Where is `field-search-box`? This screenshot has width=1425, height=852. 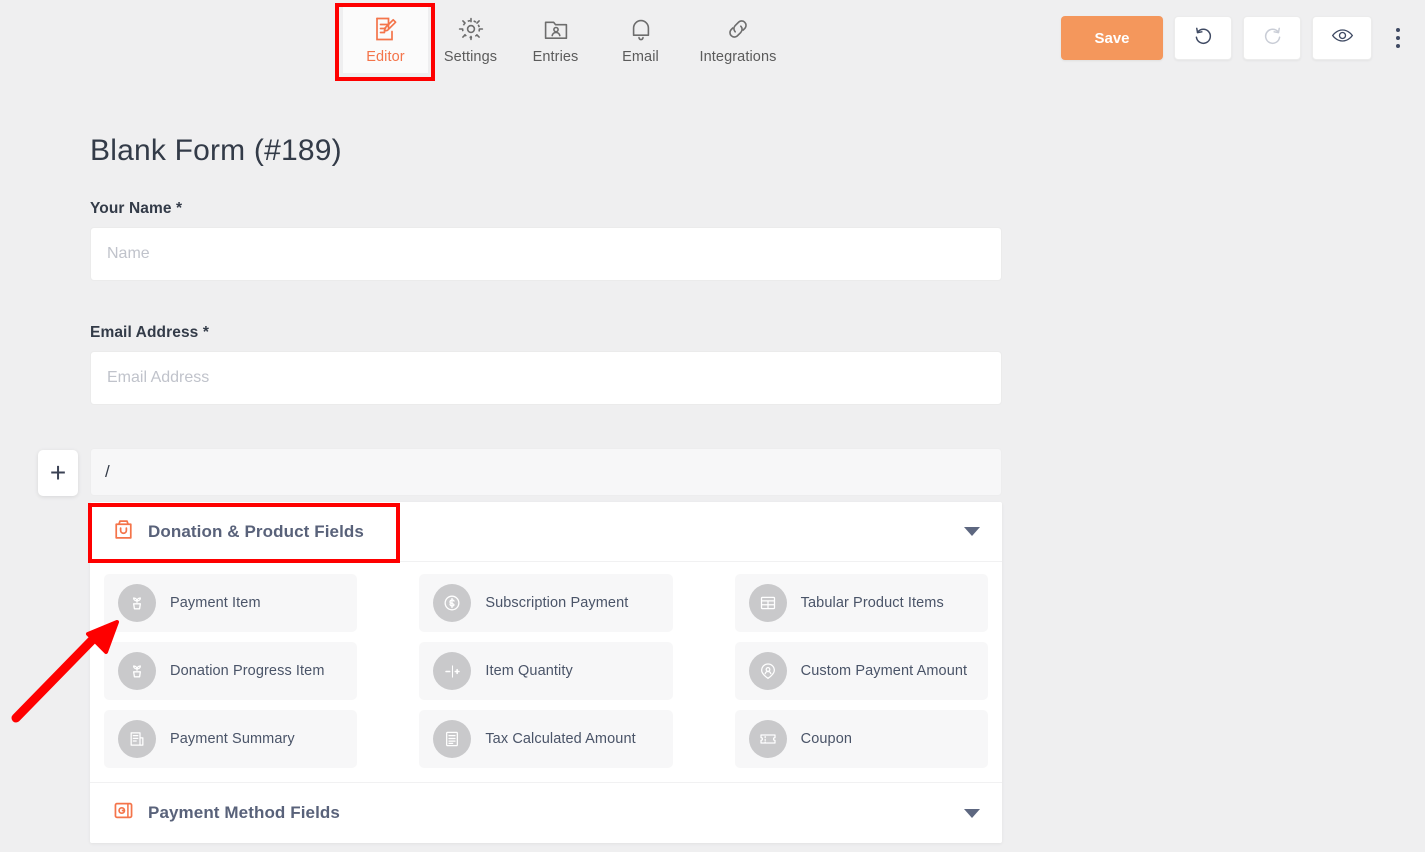
field-search-box is located at coordinates (546, 472).